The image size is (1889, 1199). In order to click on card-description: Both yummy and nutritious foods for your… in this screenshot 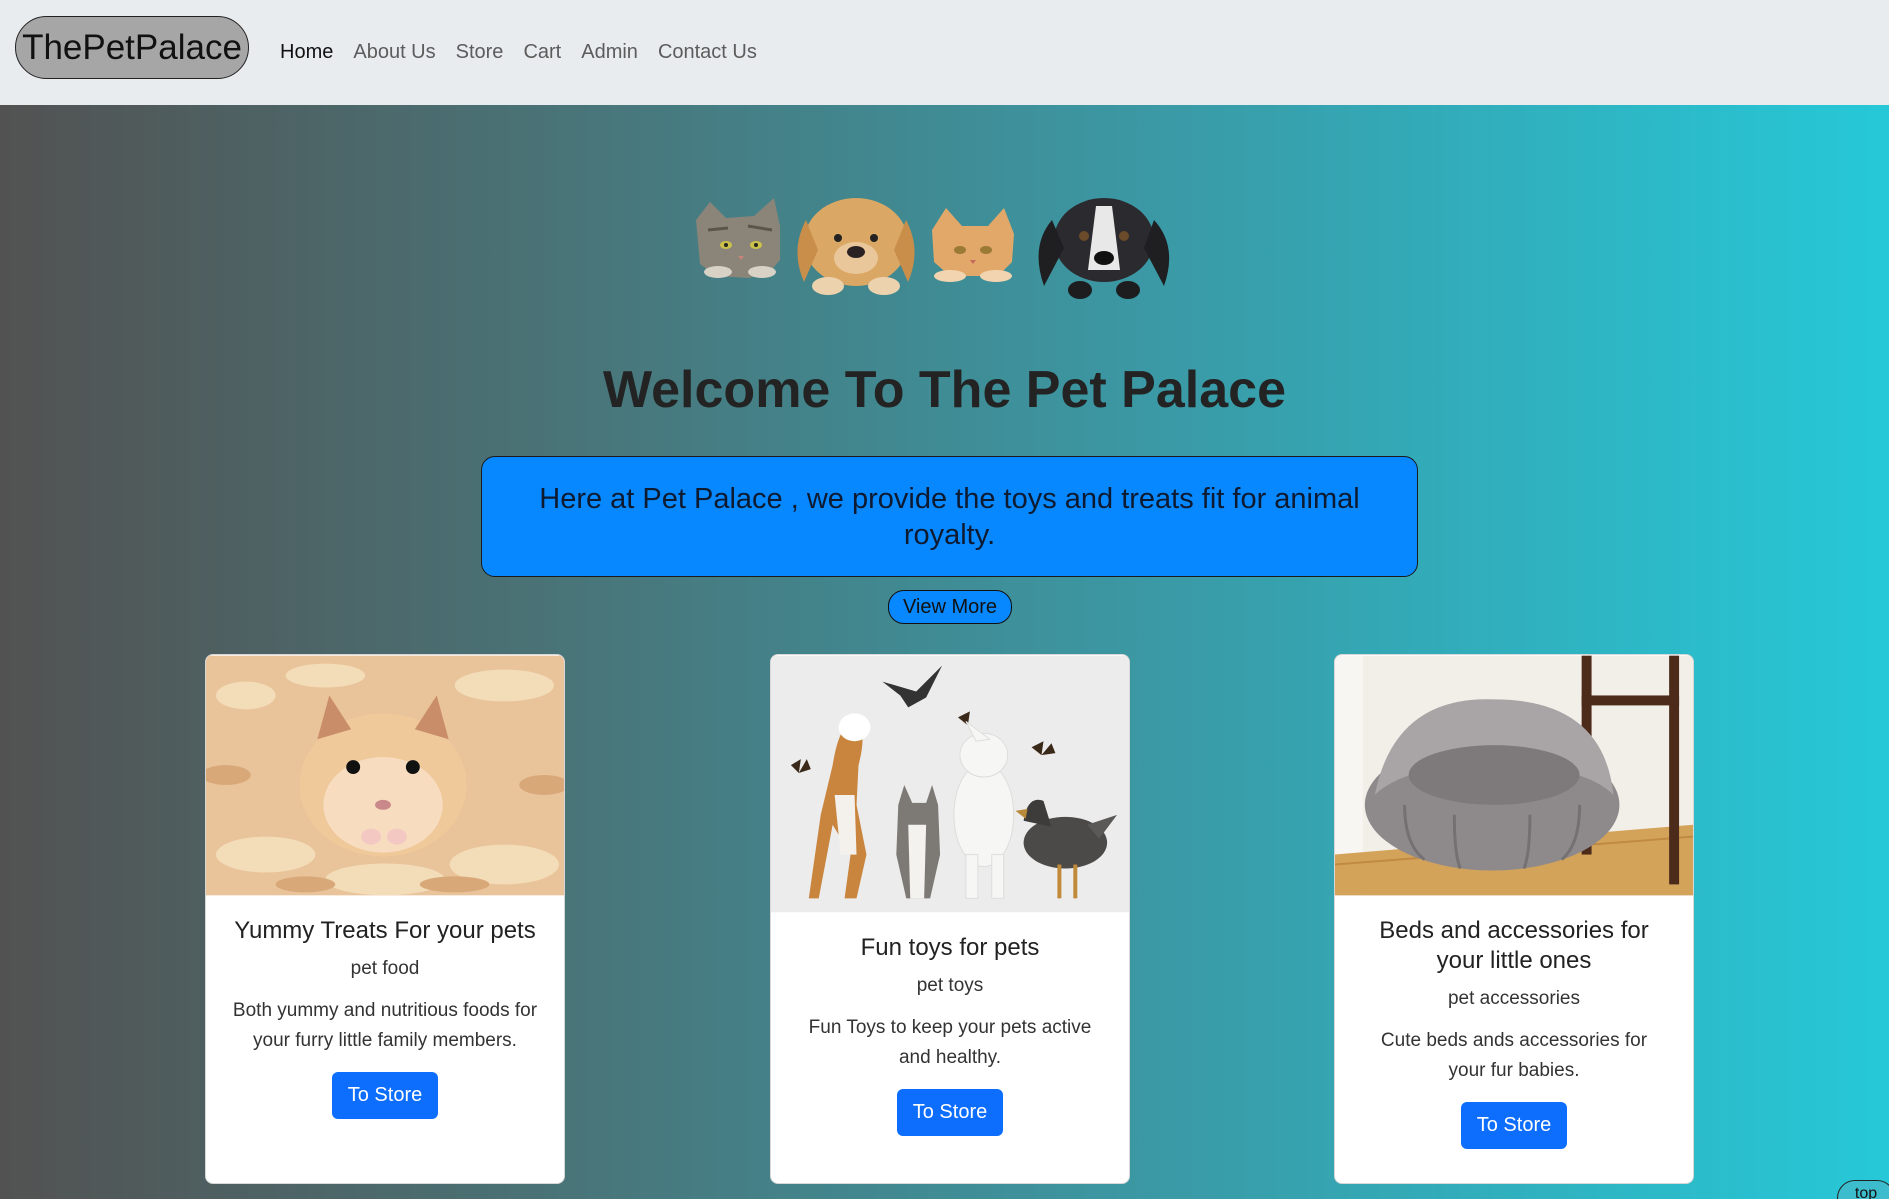, I will do `click(385, 1025)`.